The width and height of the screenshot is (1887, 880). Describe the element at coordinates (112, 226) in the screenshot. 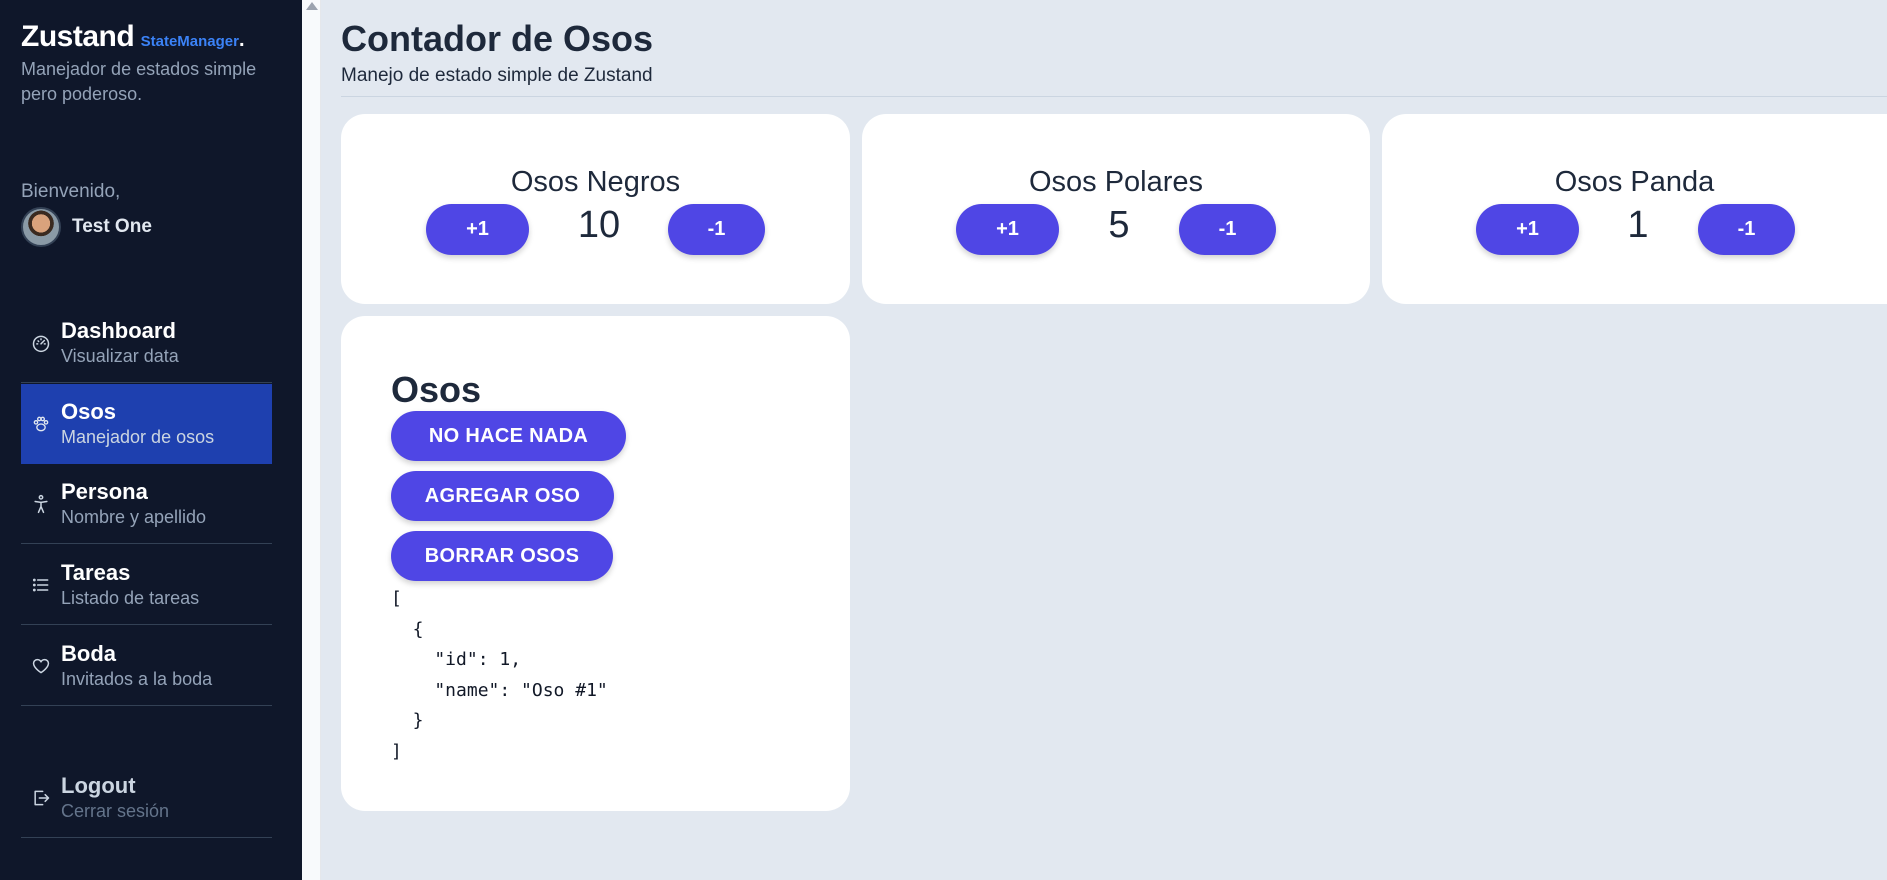

I see `user-name: Test One` at that location.